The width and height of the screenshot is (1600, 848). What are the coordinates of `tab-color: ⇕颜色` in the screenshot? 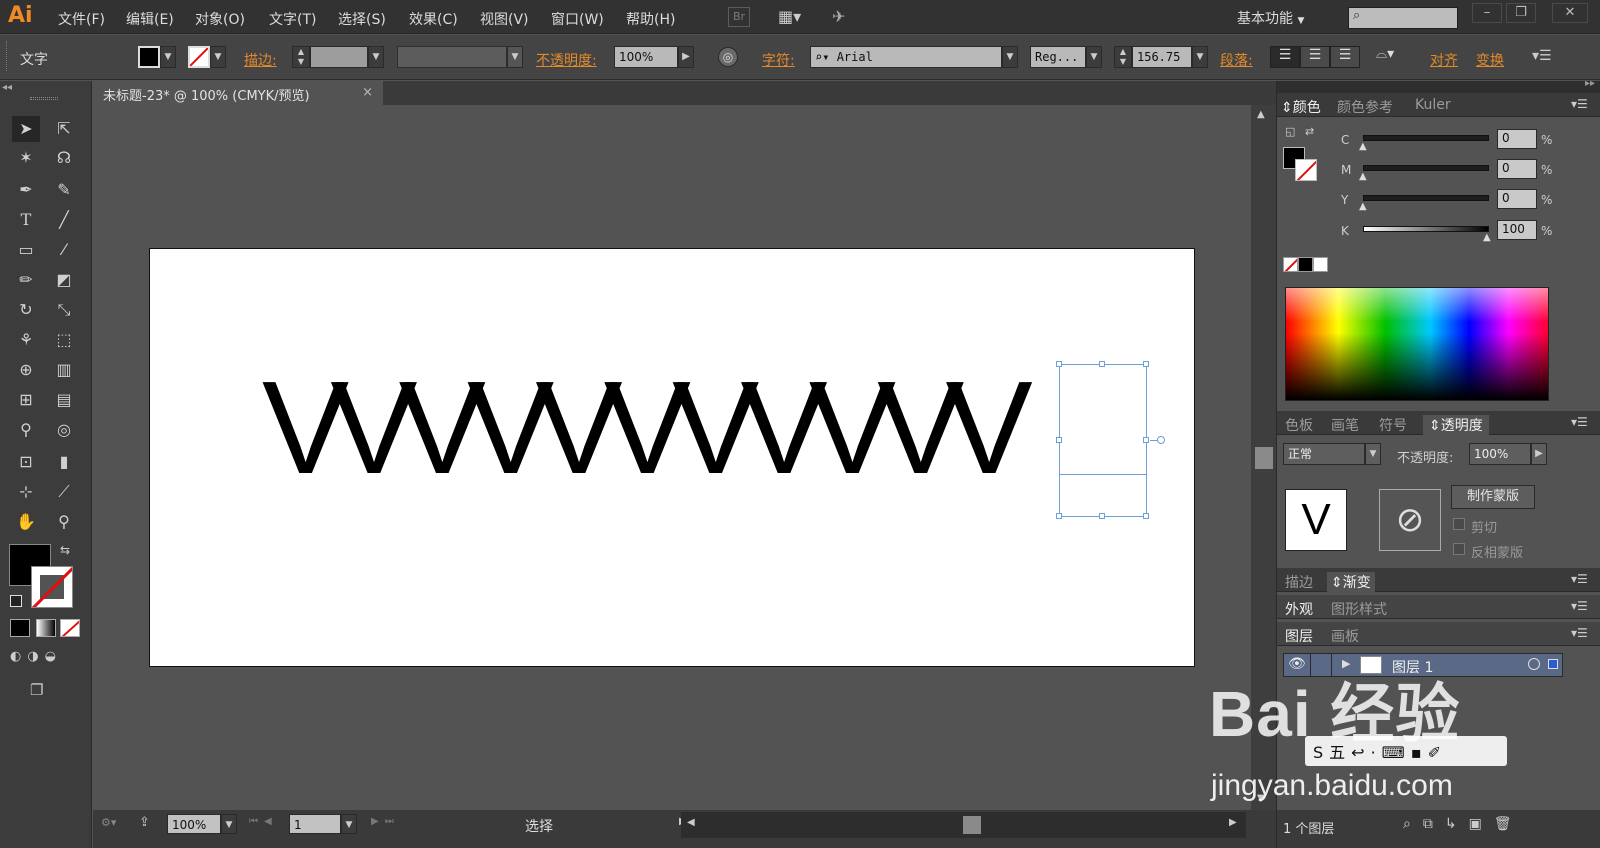 It's located at (1301, 107).